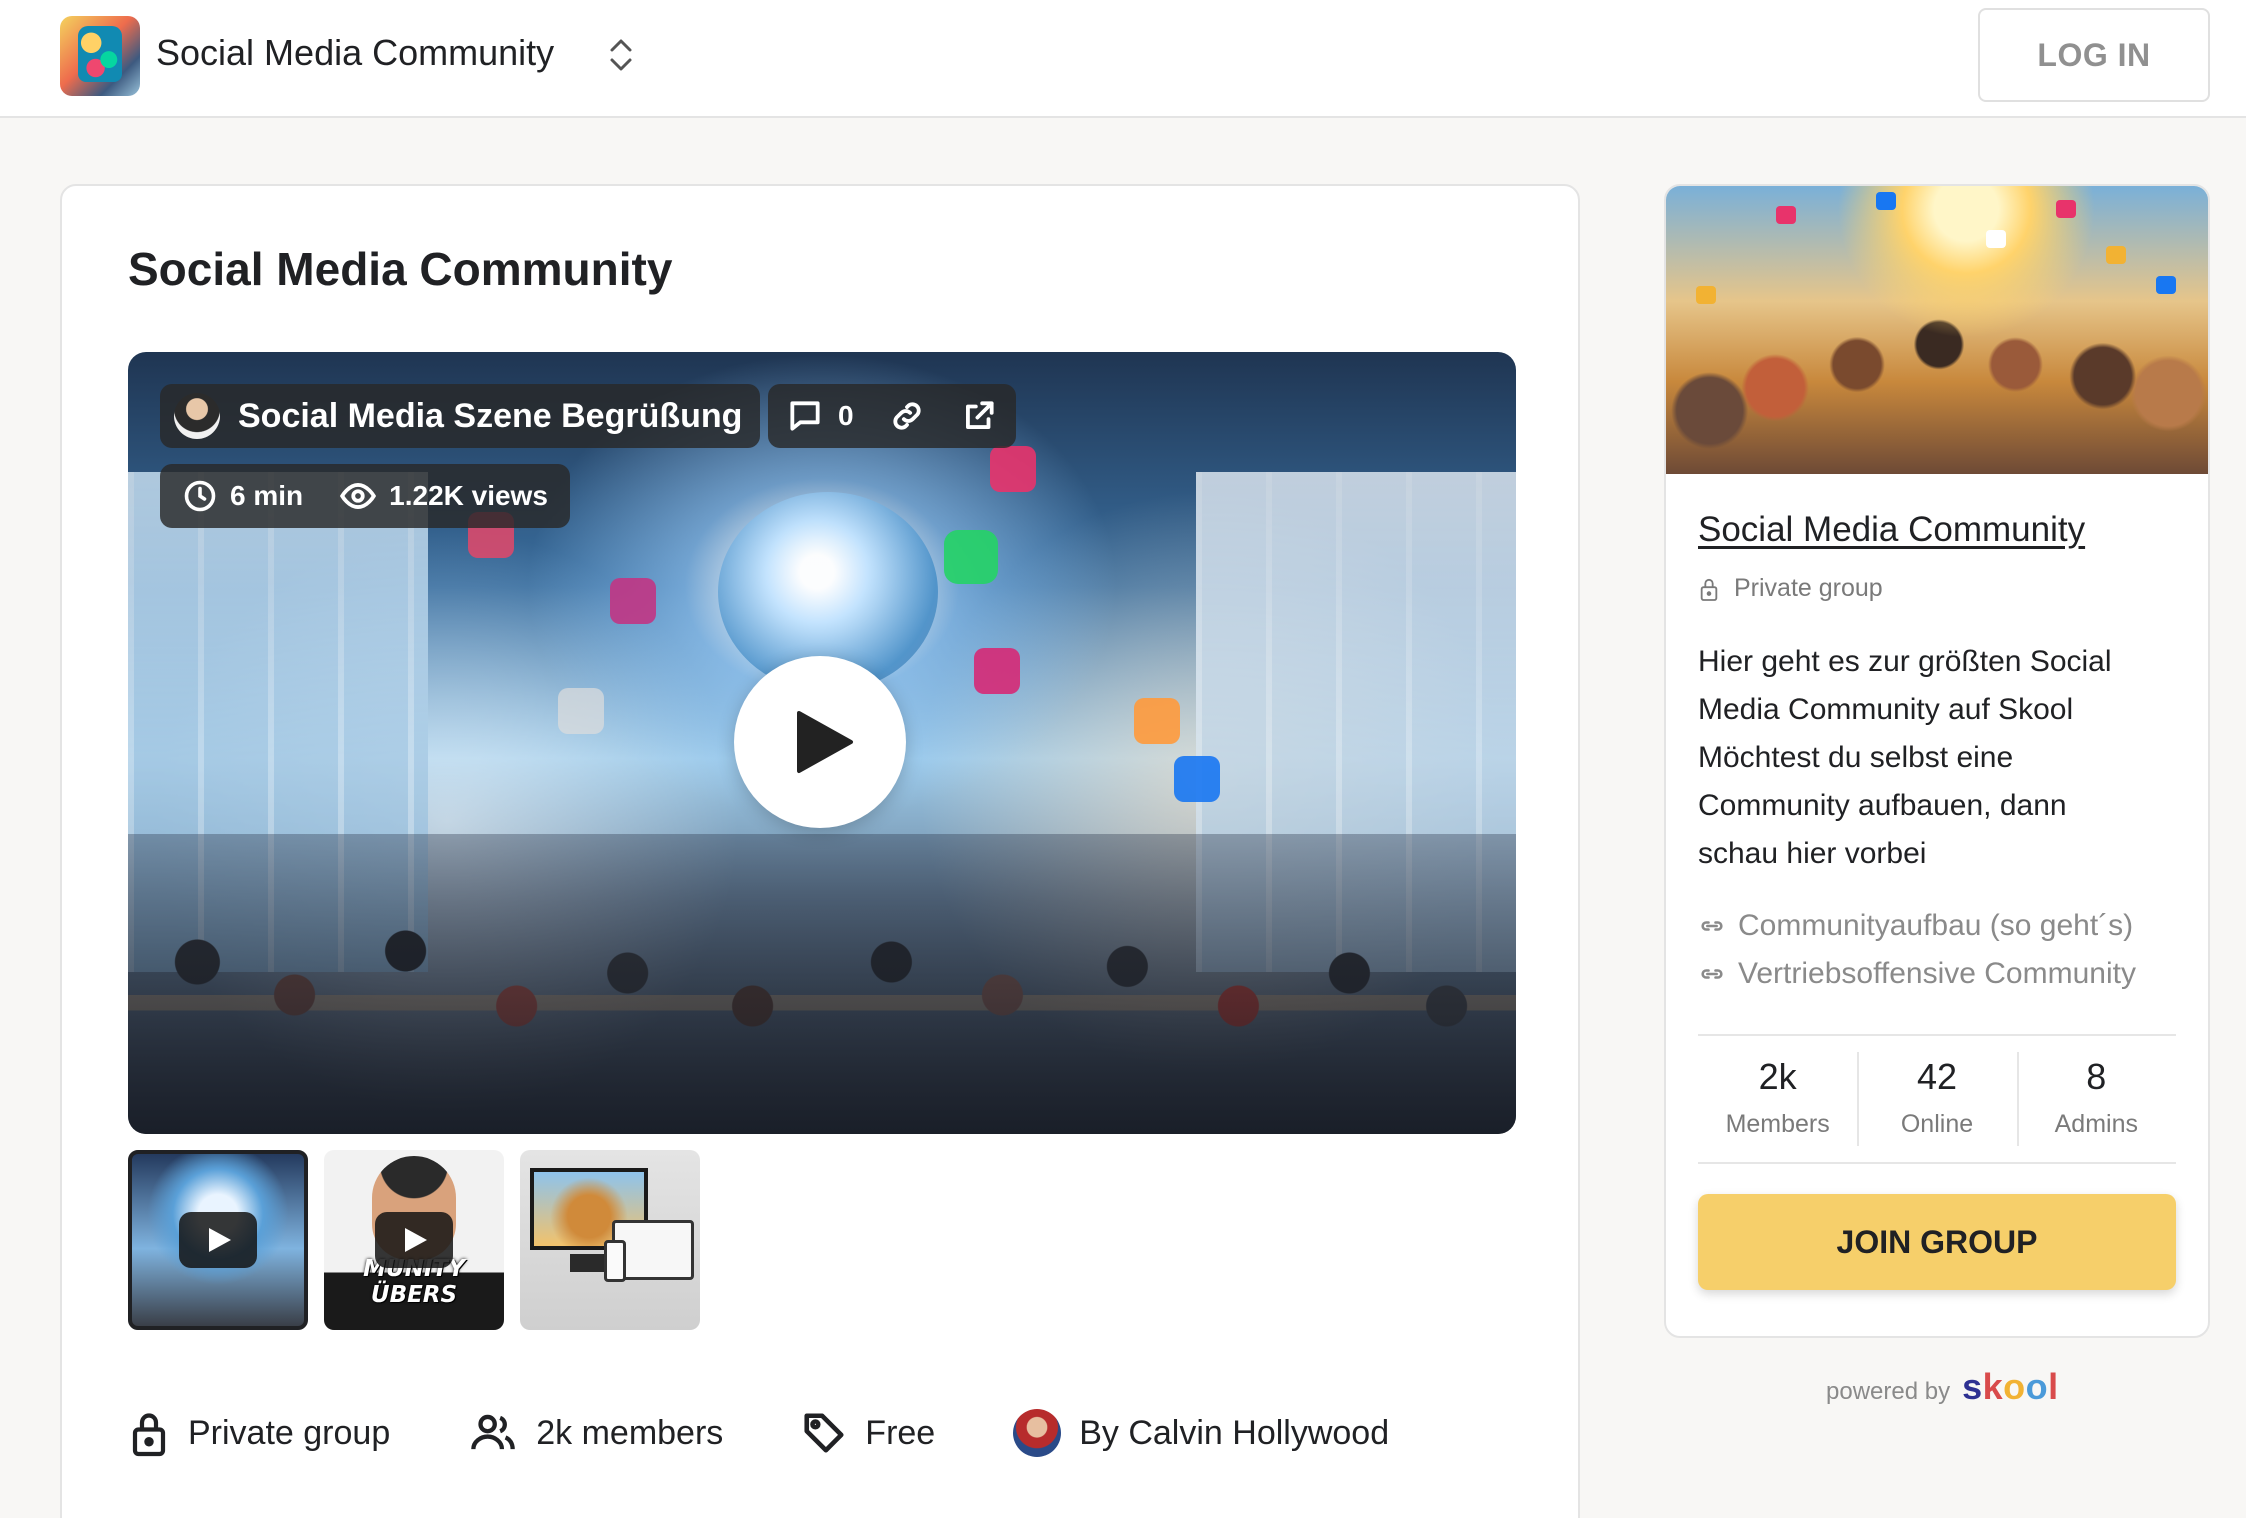 Image resolution: width=2246 pixels, height=1518 pixels. I want to click on sidebar-privacy: Private group, so click(1790, 588).